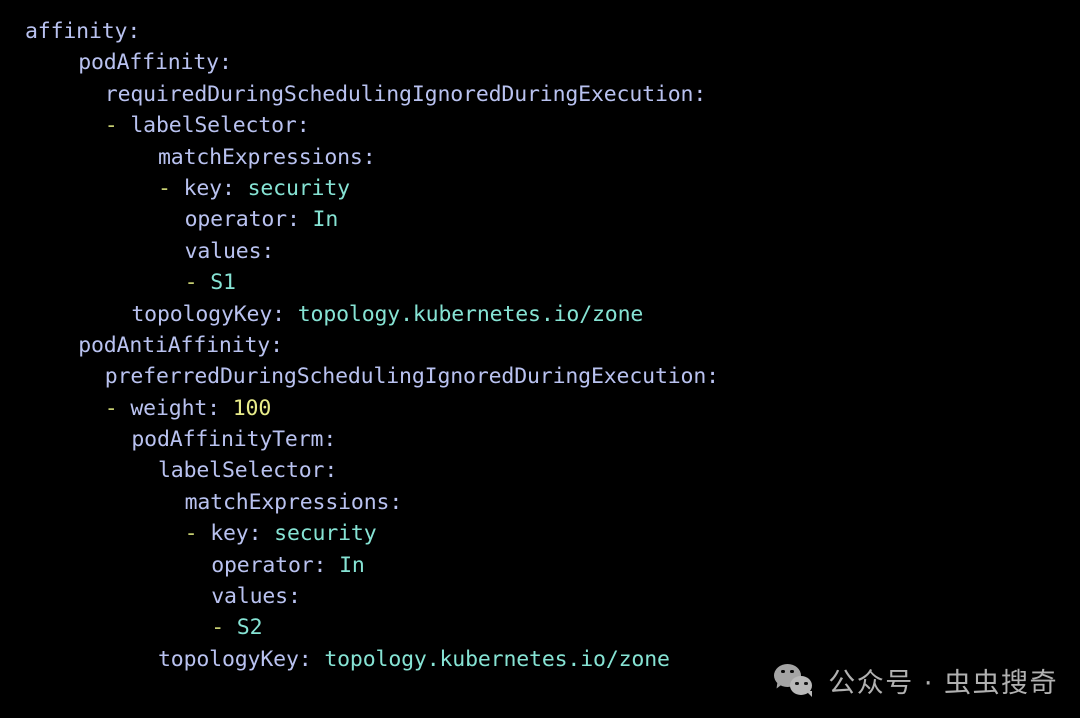 This screenshot has width=1080, height=718. Describe the element at coordinates (540, 31) in the screenshot. I see `code-line: affinity:` at that location.